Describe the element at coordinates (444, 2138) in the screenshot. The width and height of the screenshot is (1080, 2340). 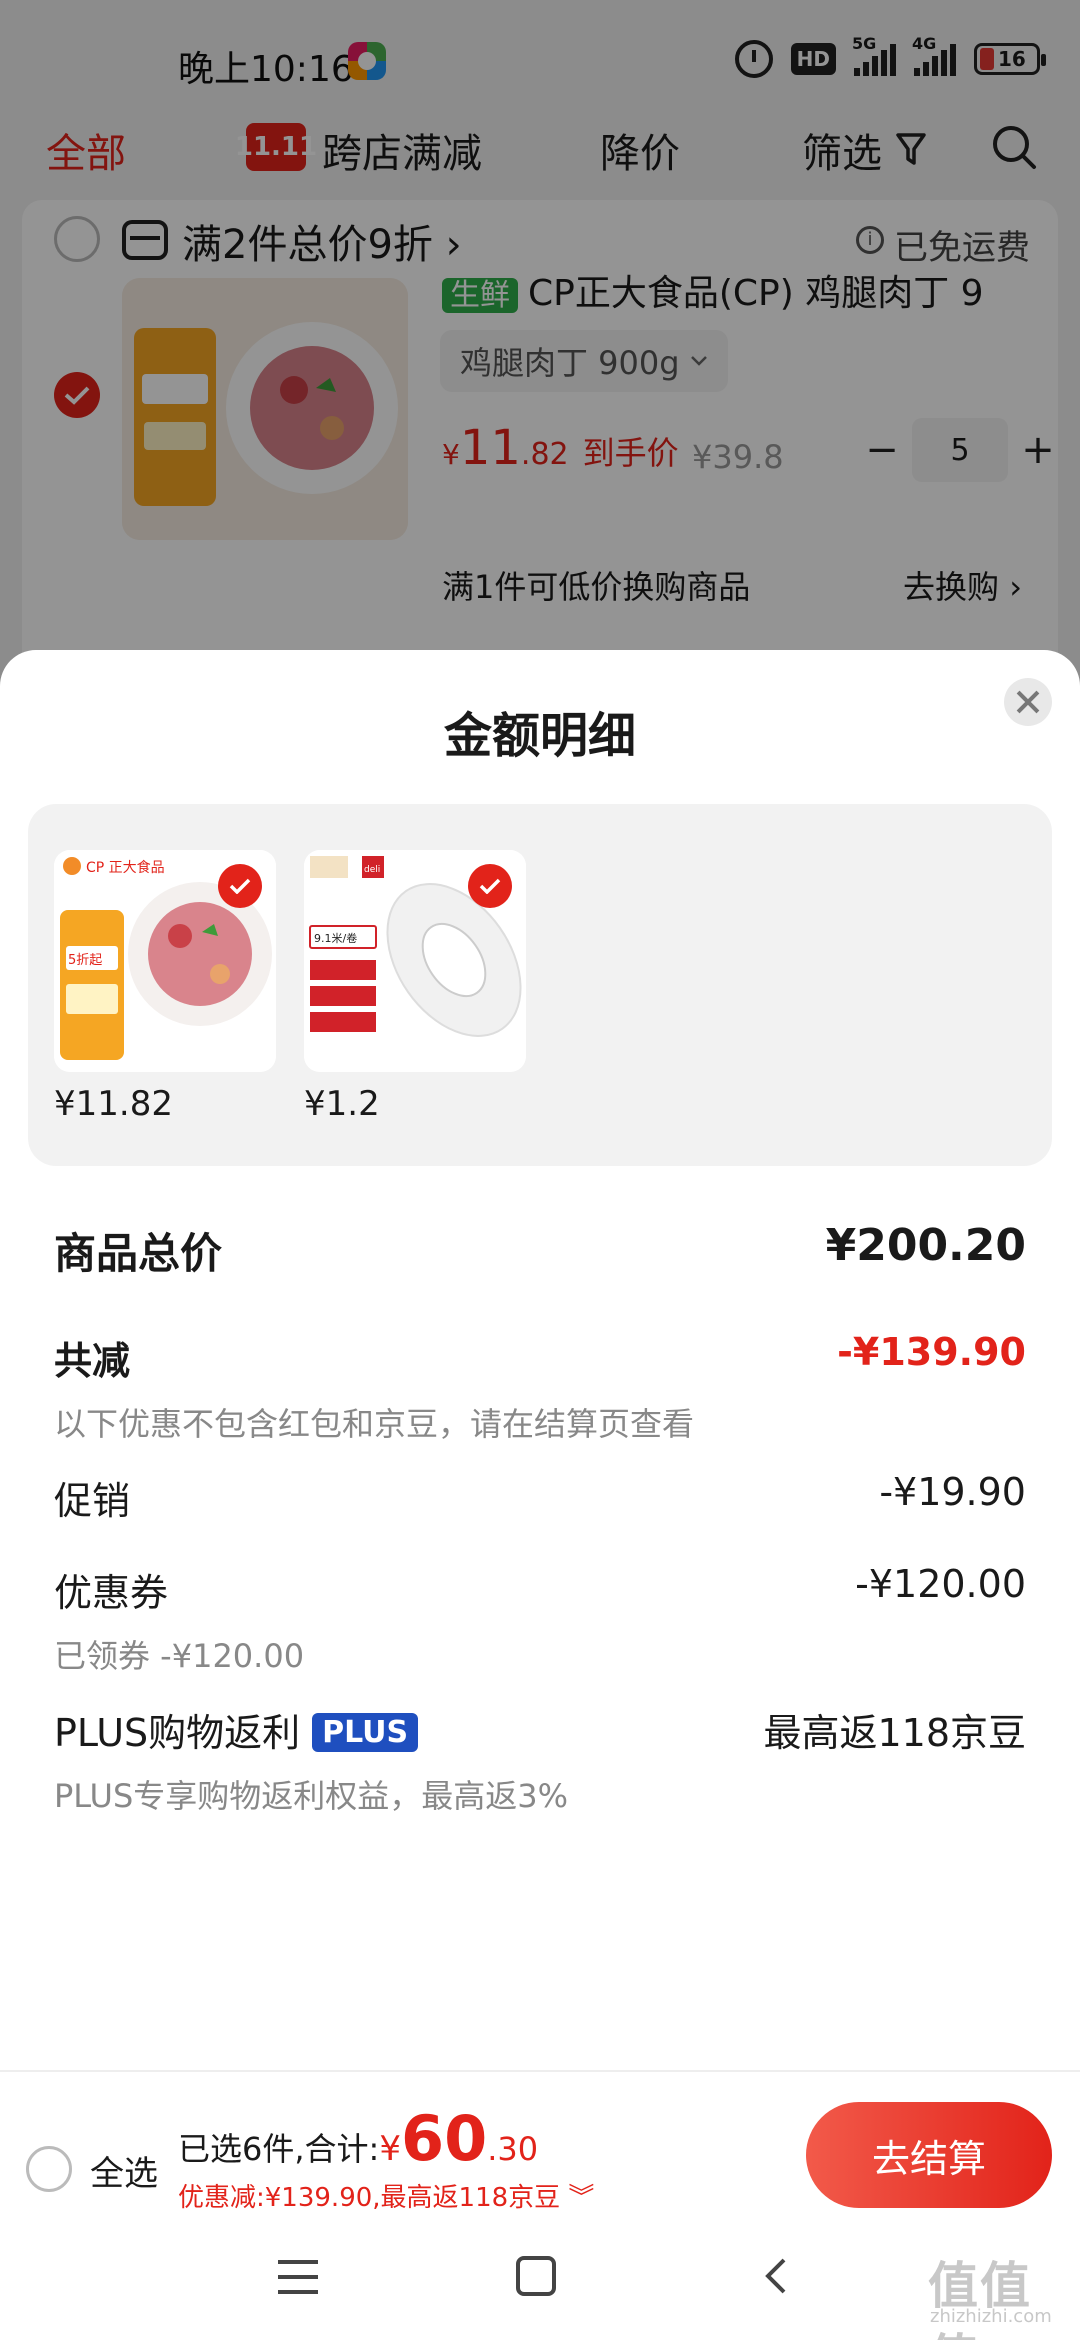
I see `total-amount: 60` at that location.